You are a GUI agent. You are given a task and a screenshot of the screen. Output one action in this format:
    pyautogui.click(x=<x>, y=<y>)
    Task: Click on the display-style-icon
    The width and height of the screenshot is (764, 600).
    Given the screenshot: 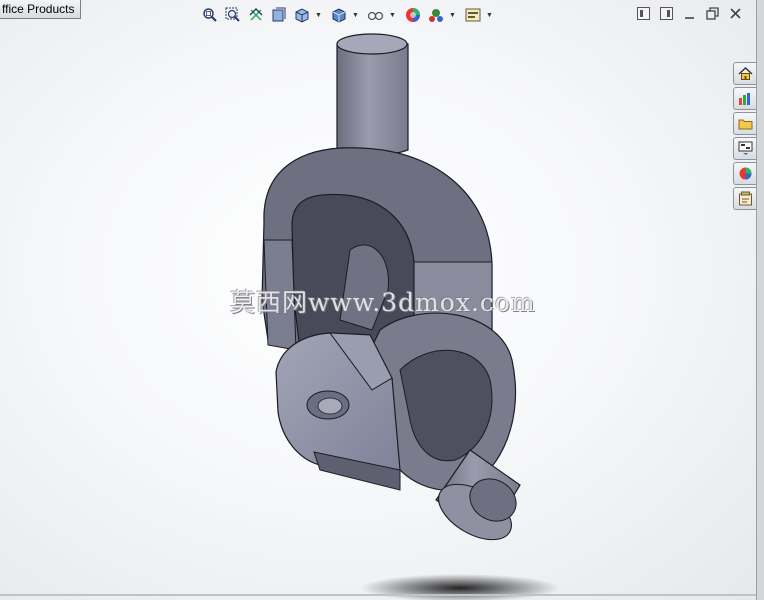 What is the action you would take?
    pyautogui.click(x=339, y=15)
    